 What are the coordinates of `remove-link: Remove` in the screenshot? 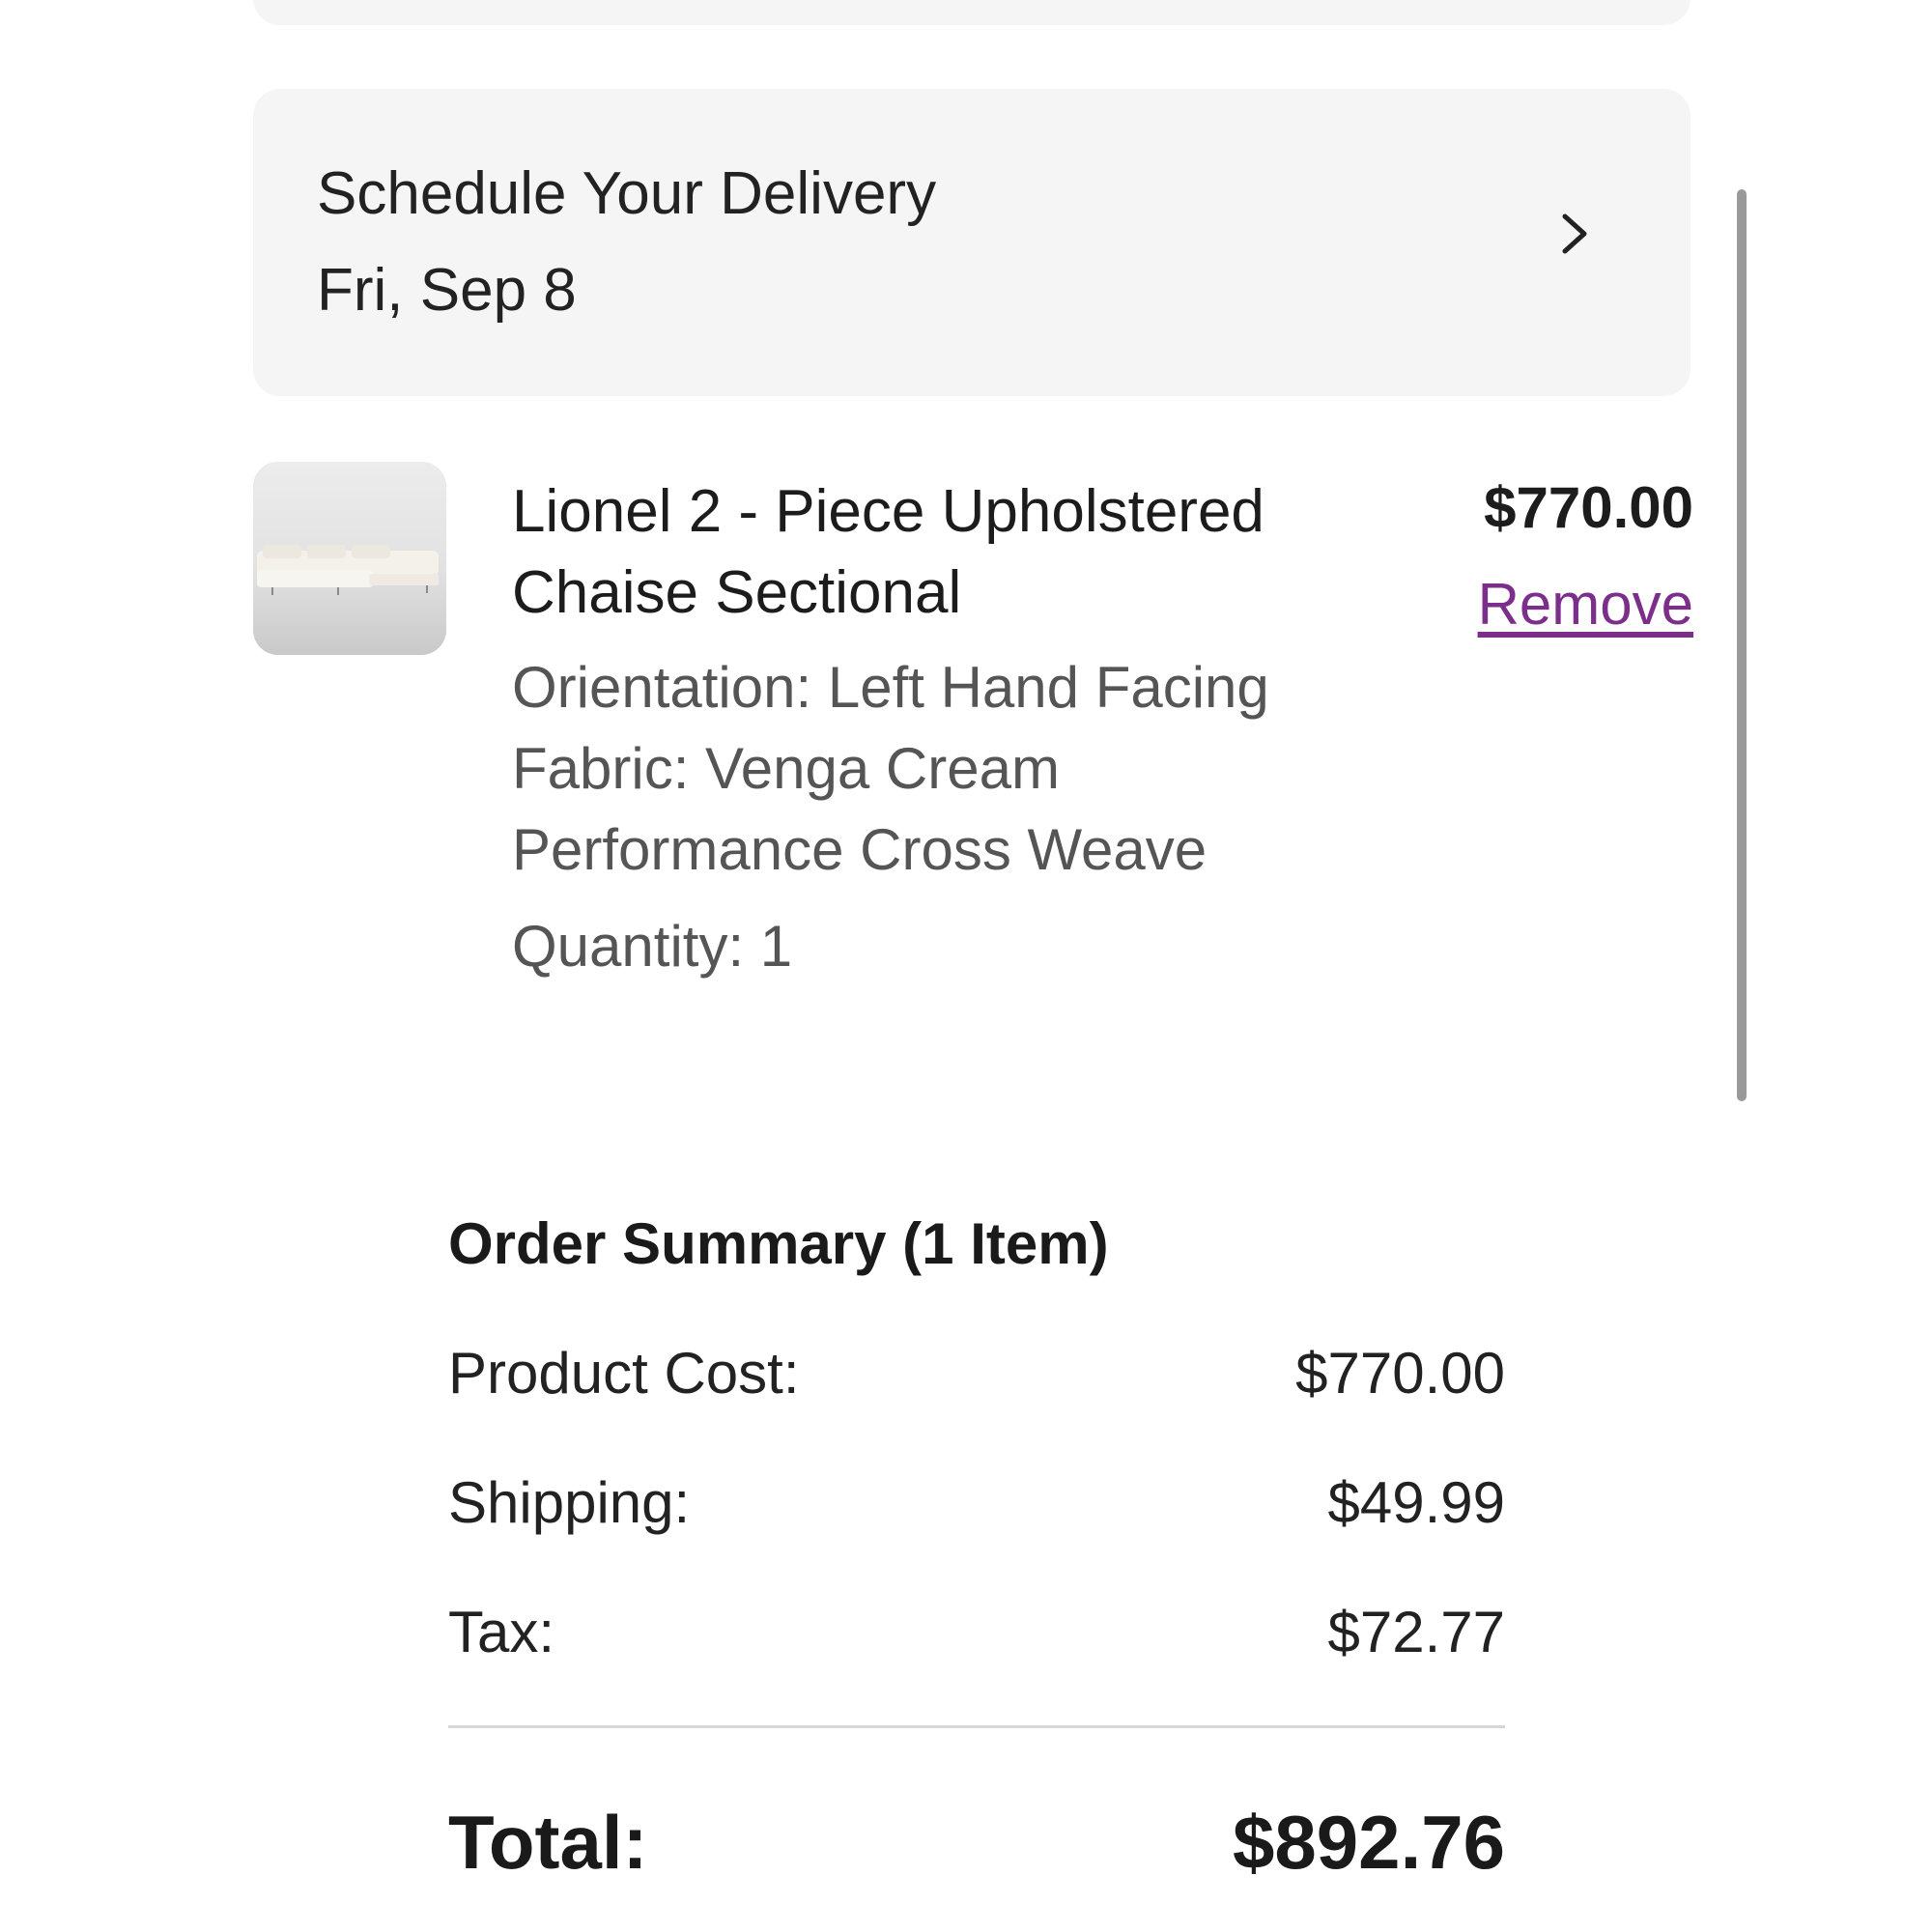 It's located at (1585, 605).